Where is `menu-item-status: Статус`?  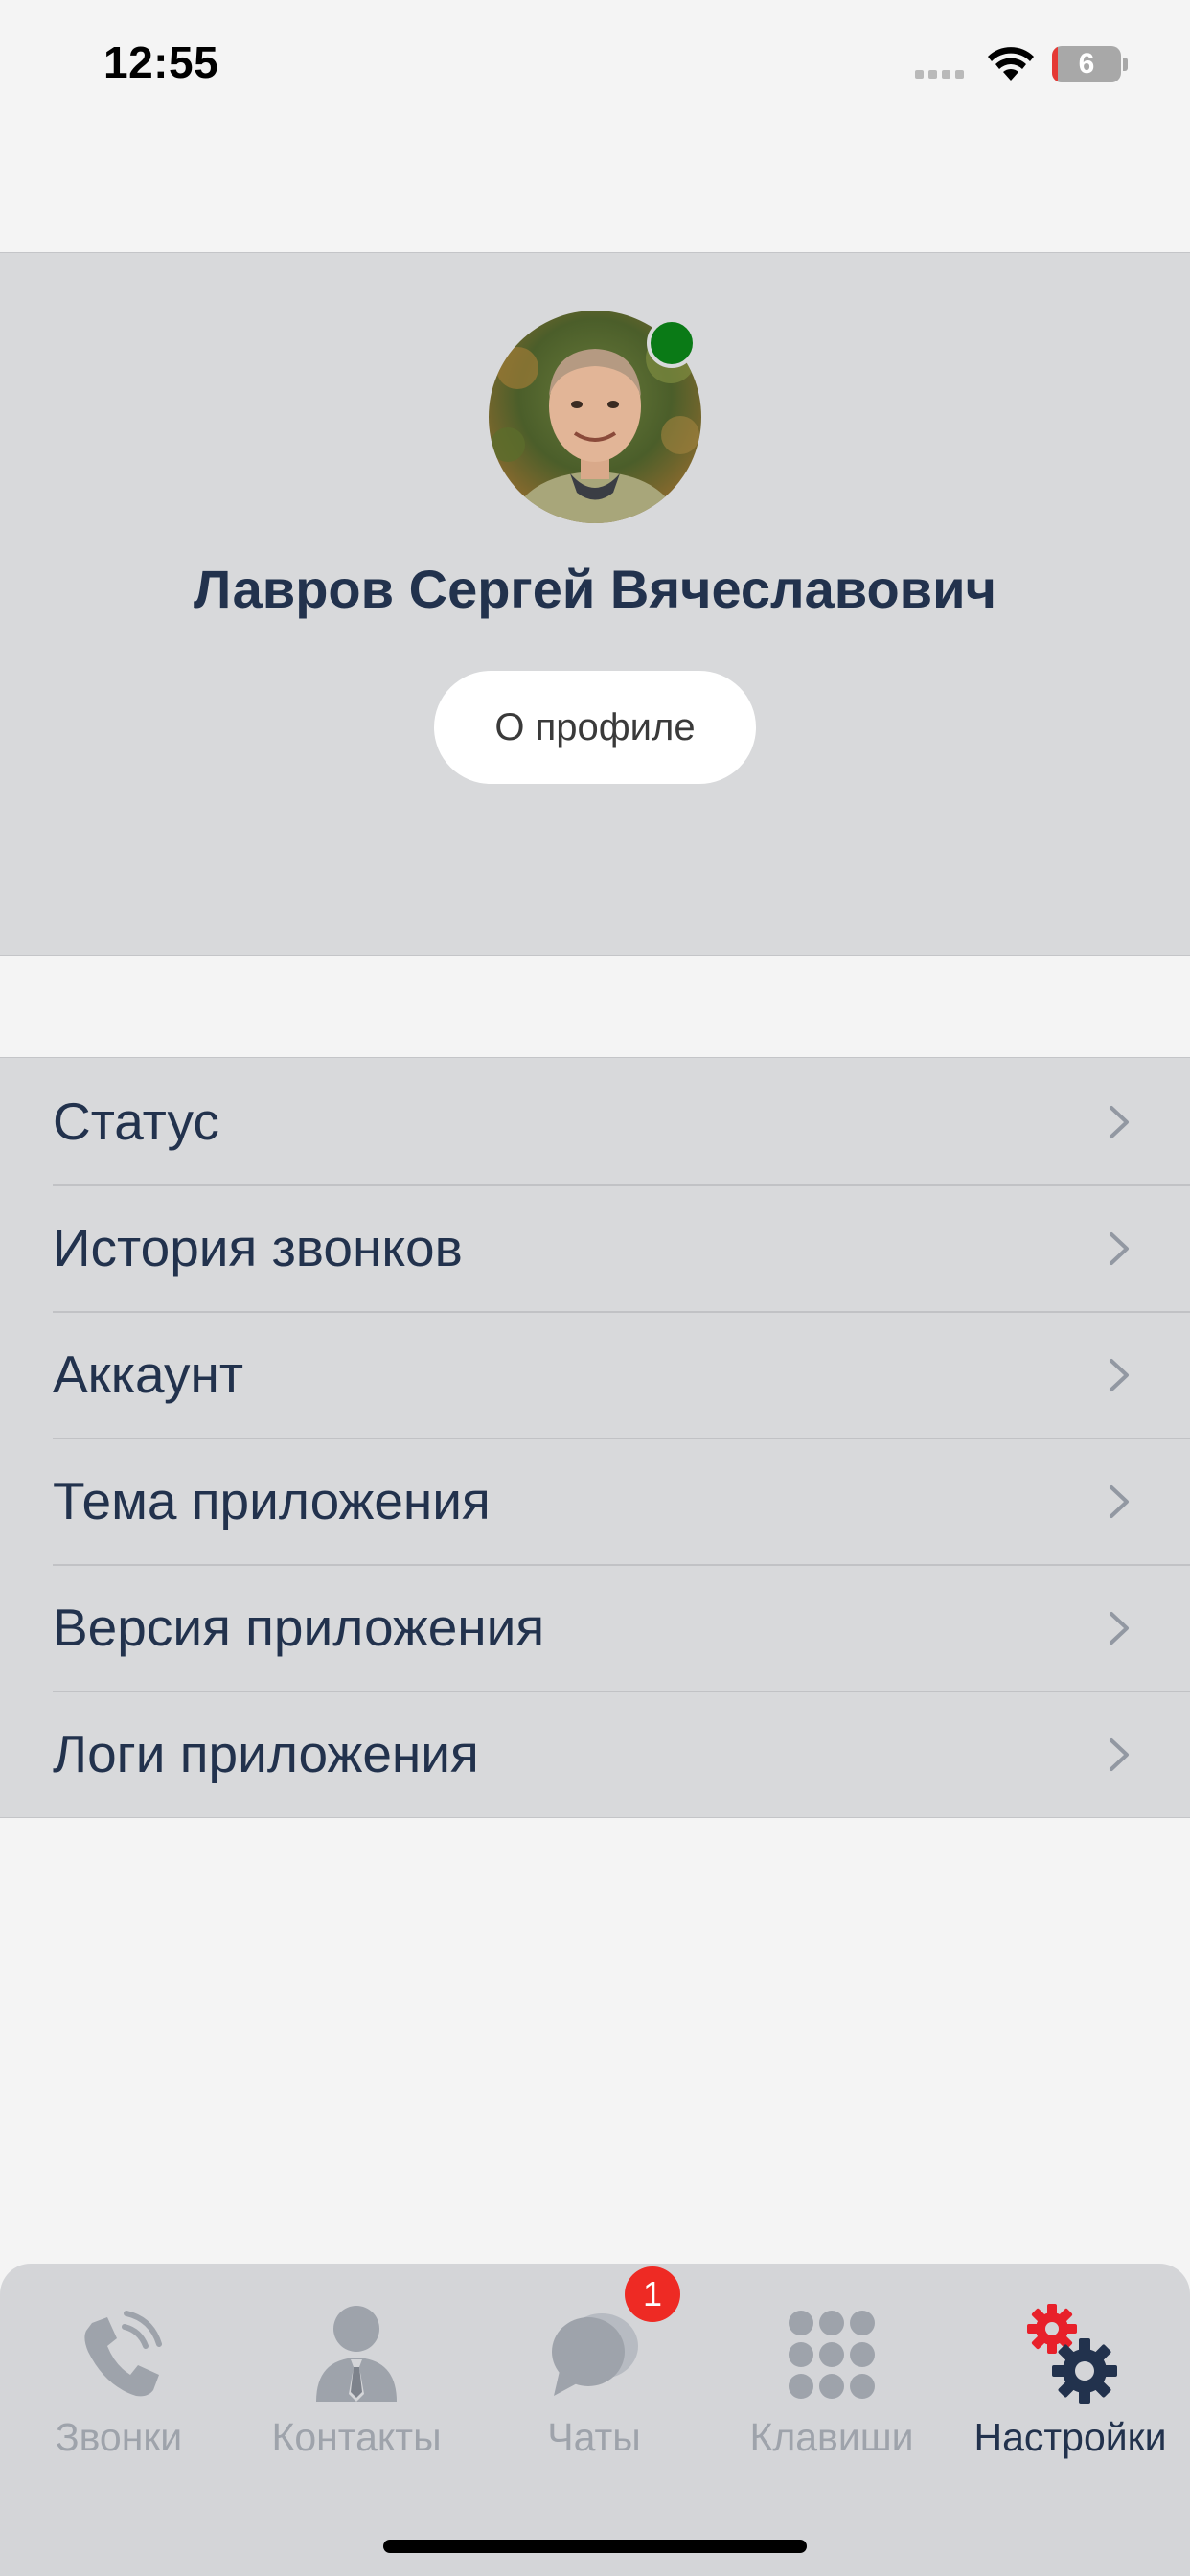 menu-item-status: Статус is located at coordinates (595, 1121).